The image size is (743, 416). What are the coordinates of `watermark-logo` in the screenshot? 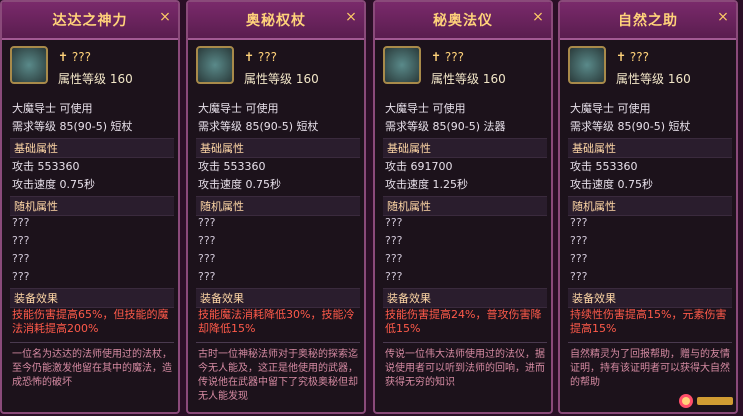 It's located at (707, 401).